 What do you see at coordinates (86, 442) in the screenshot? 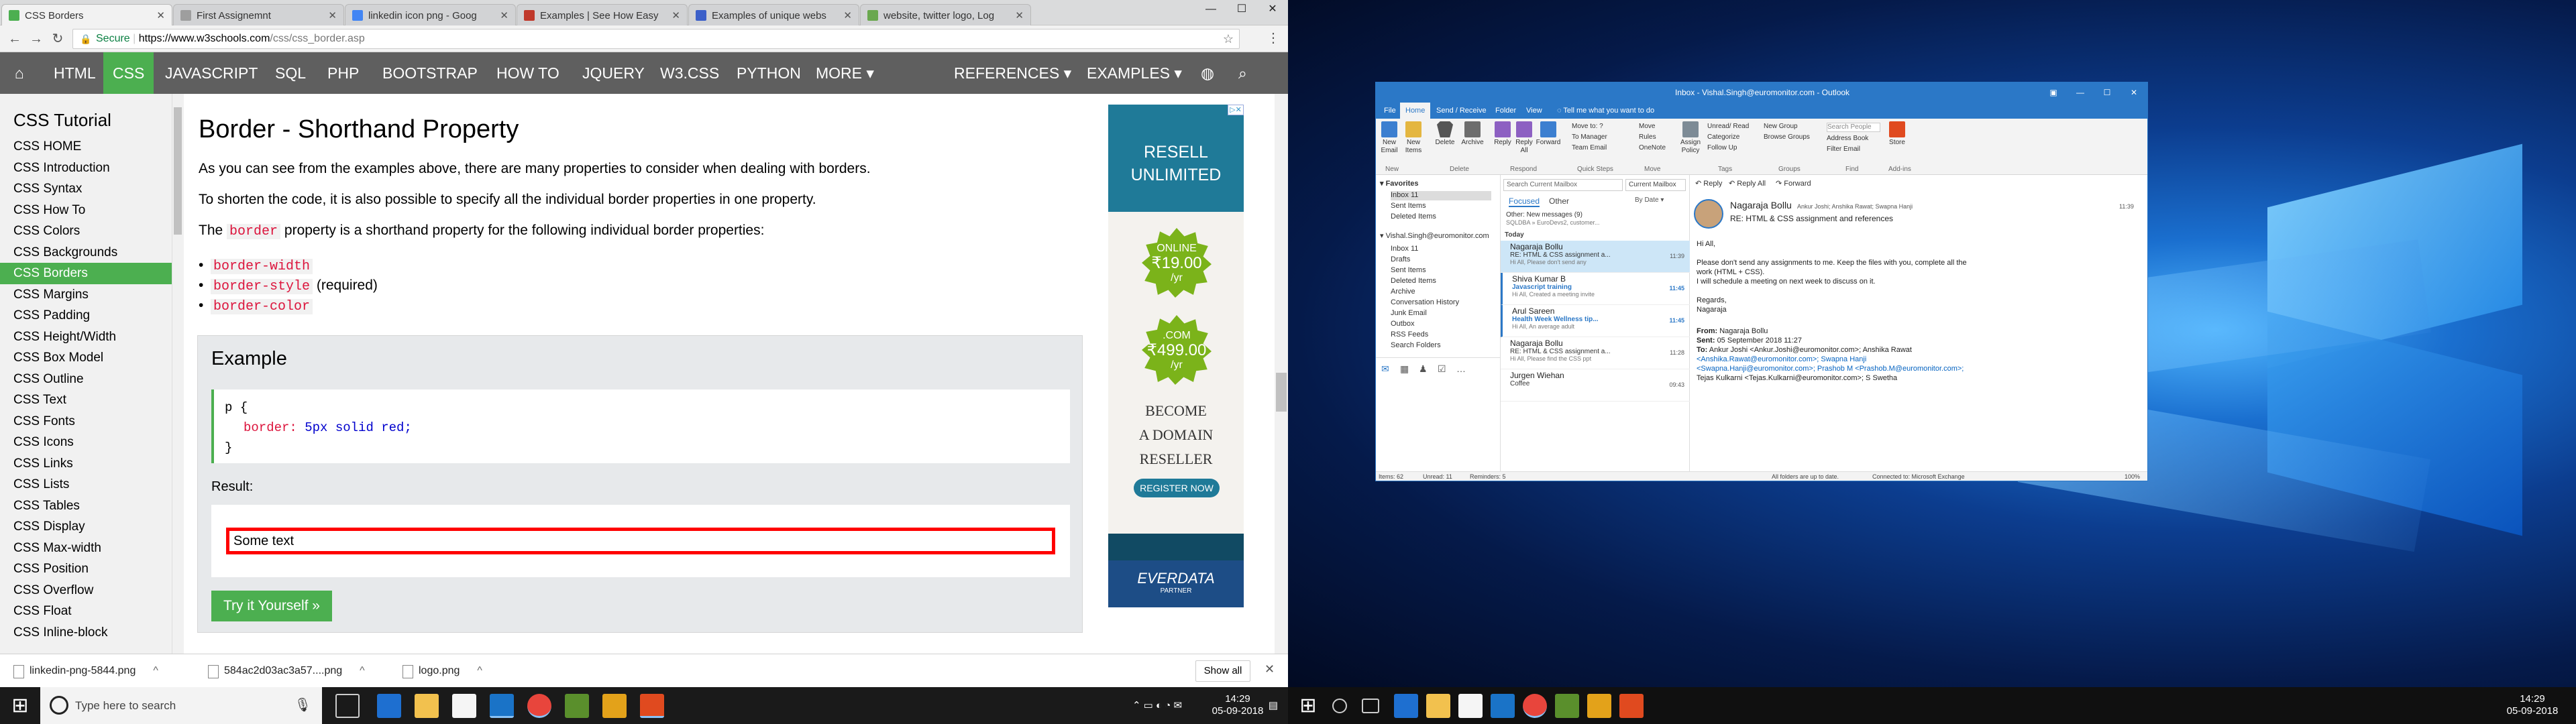
I see `sidebar-item: CSS Icons` at bounding box center [86, 442].